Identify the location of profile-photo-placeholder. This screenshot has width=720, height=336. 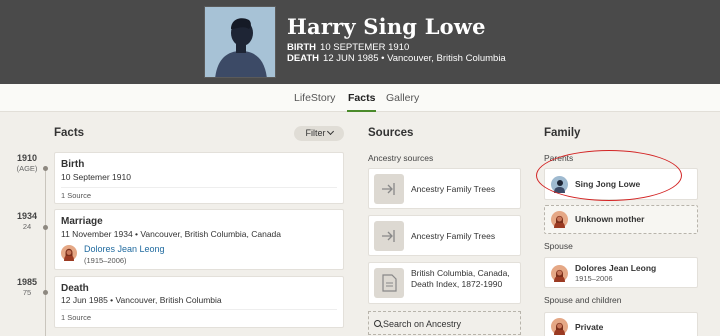
(240, 42).